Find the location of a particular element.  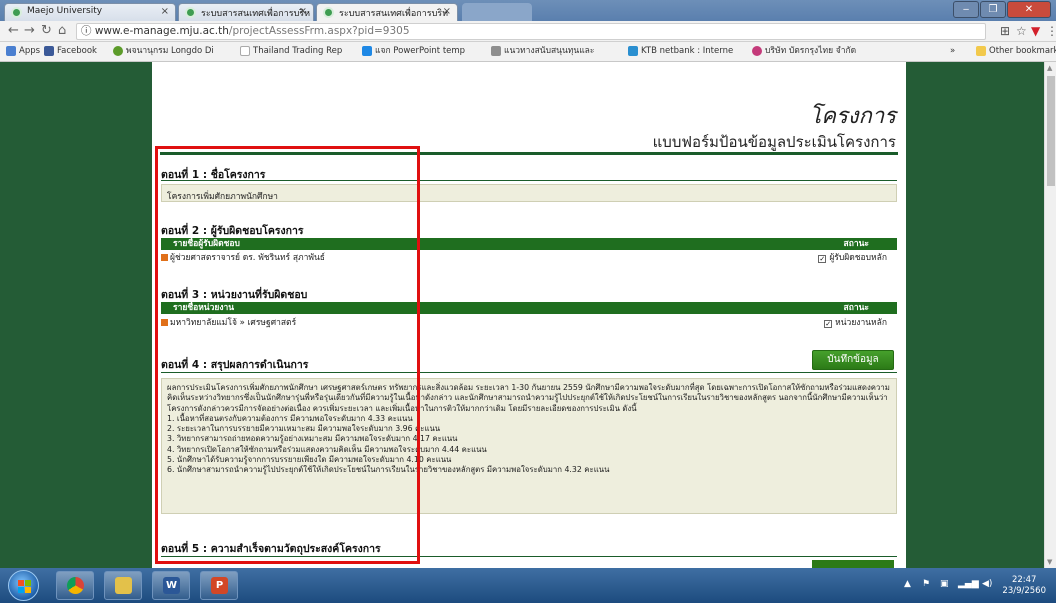

main-responsible-checkbox: ✓ ผู้รับผิดชอบหลัก is located at coordinates (852, 258).